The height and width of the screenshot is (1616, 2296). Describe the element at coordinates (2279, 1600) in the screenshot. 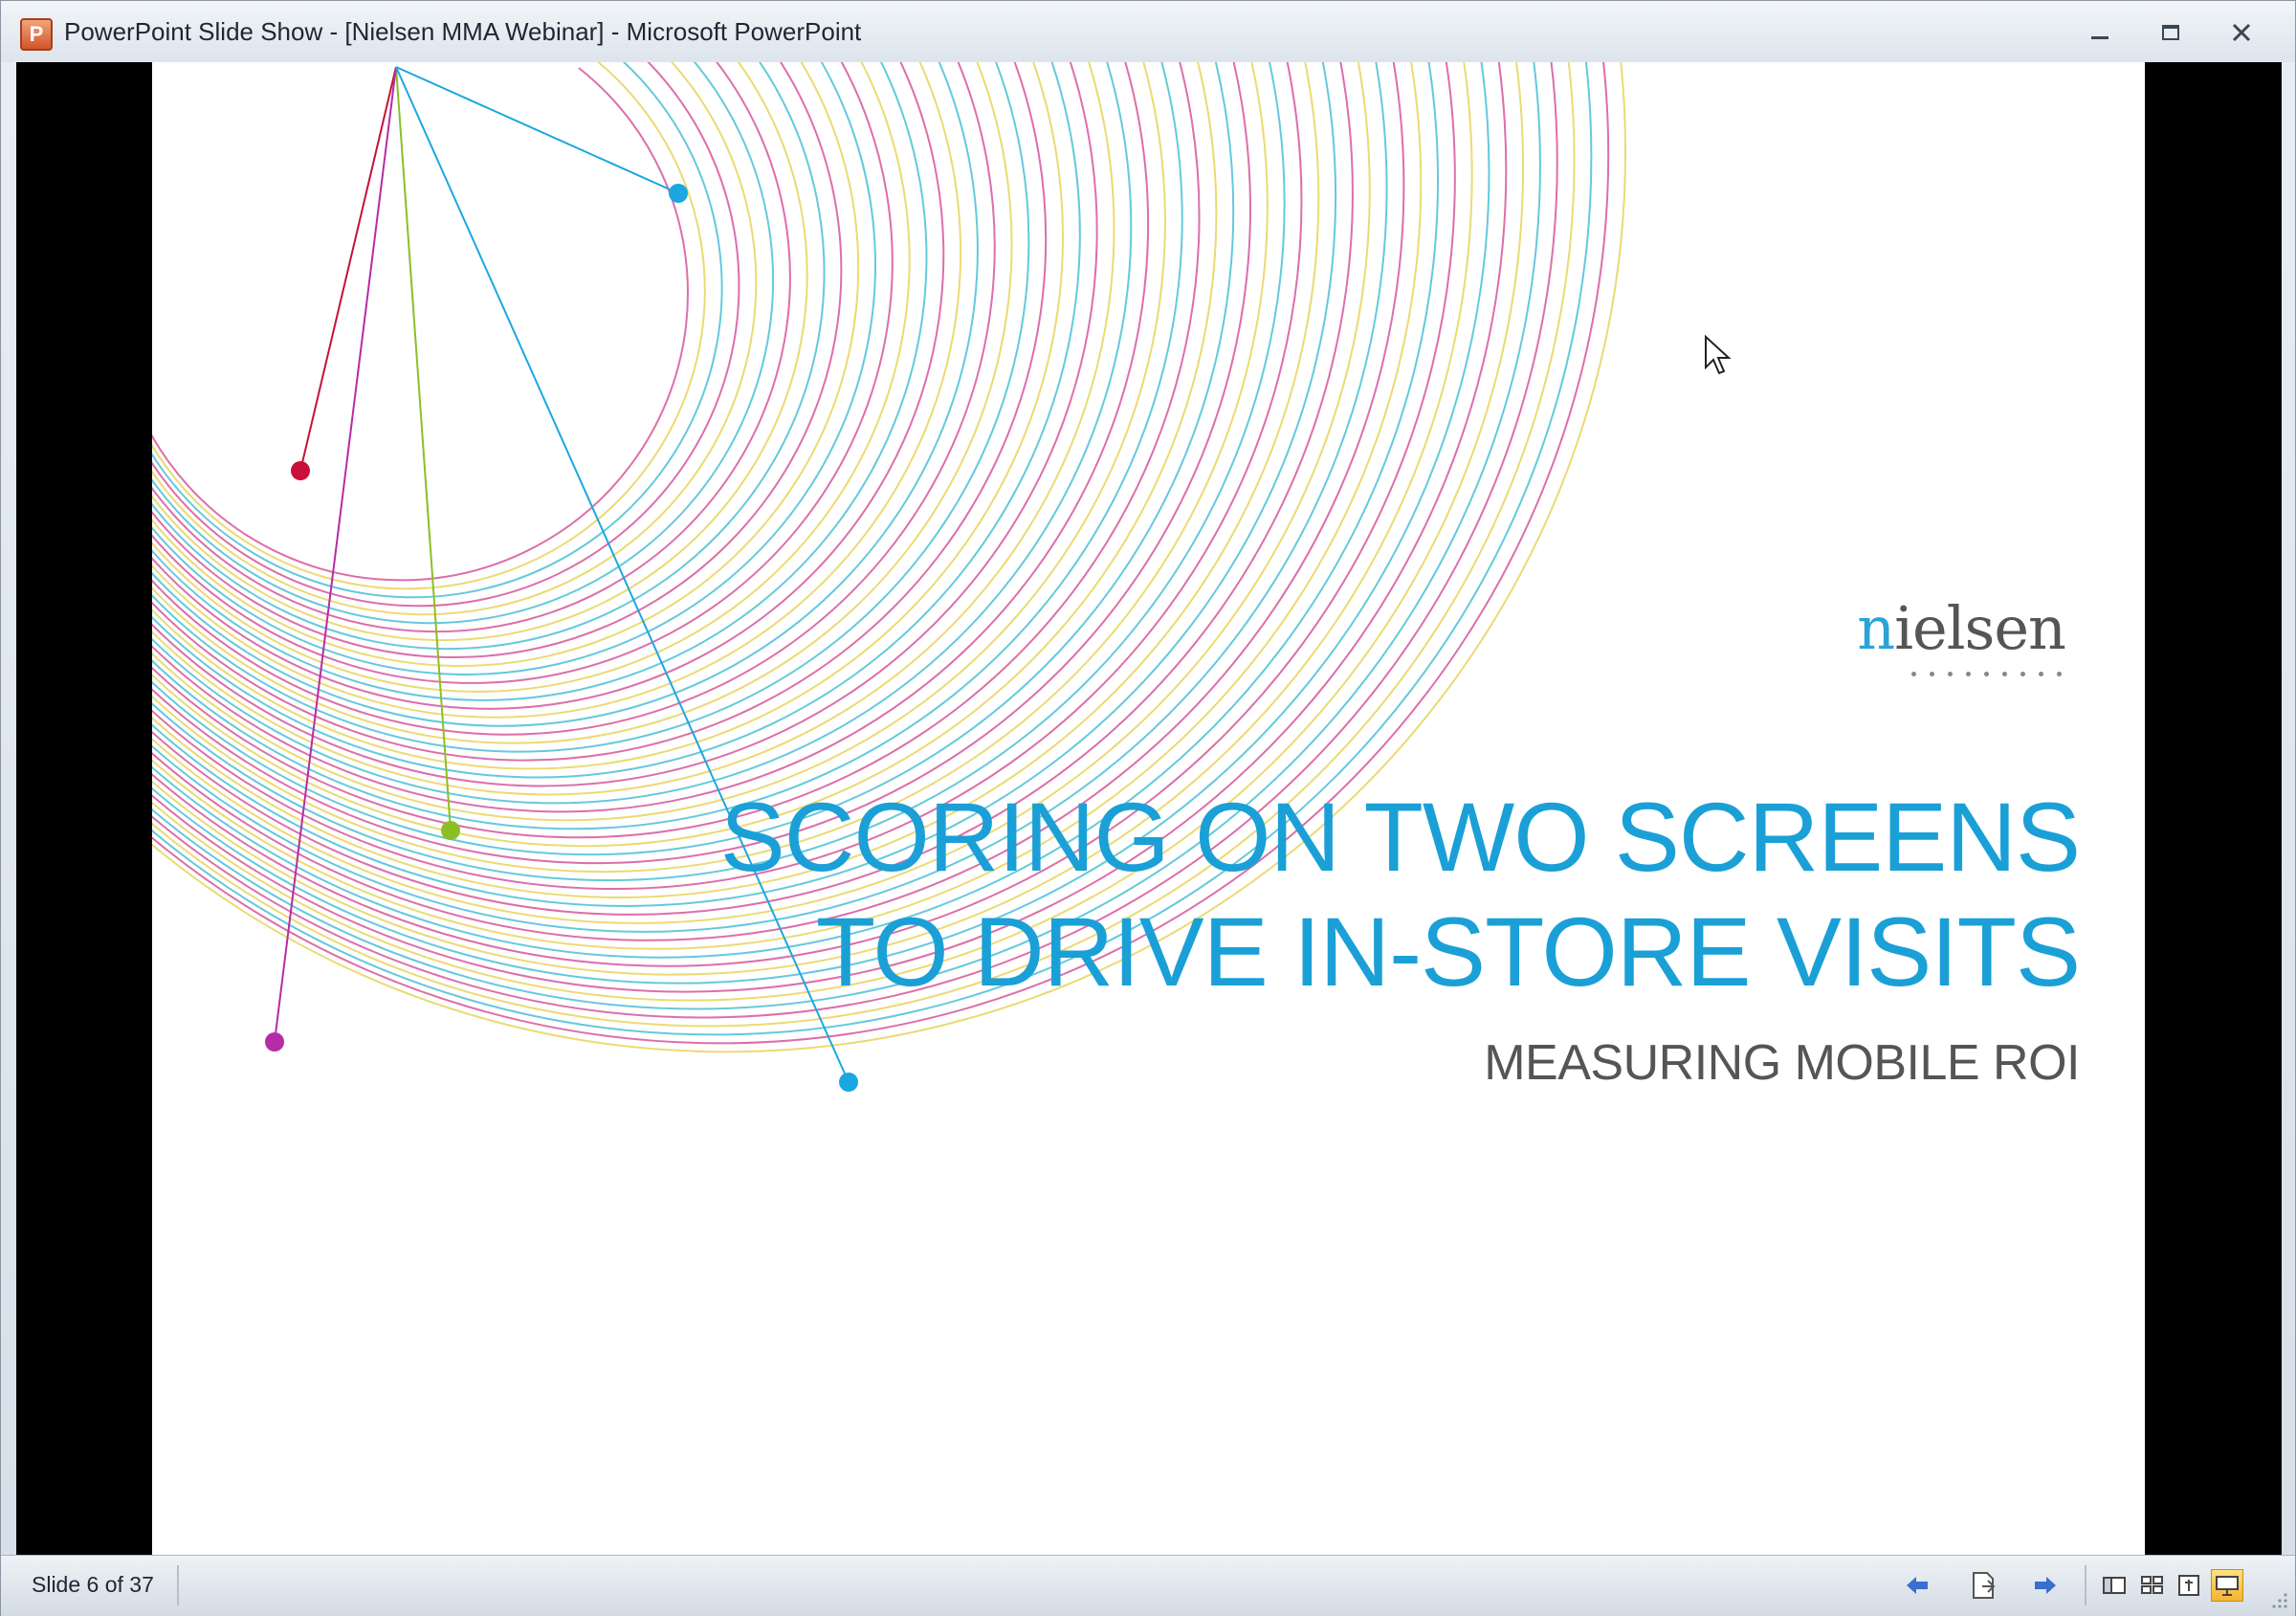

I see `resize-grip-icon` at that location.